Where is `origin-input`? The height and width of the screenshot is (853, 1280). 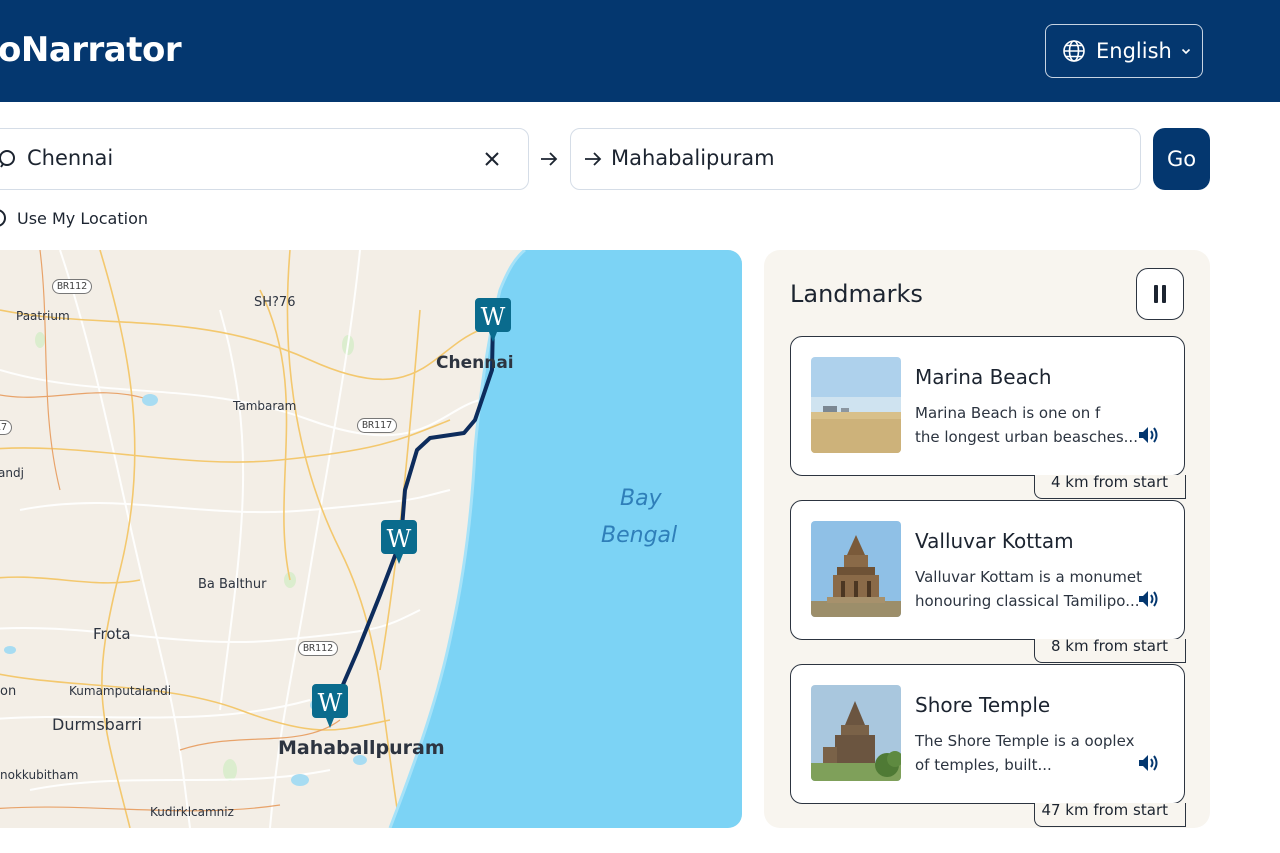
origin-input is located at coordinates (237, 158).